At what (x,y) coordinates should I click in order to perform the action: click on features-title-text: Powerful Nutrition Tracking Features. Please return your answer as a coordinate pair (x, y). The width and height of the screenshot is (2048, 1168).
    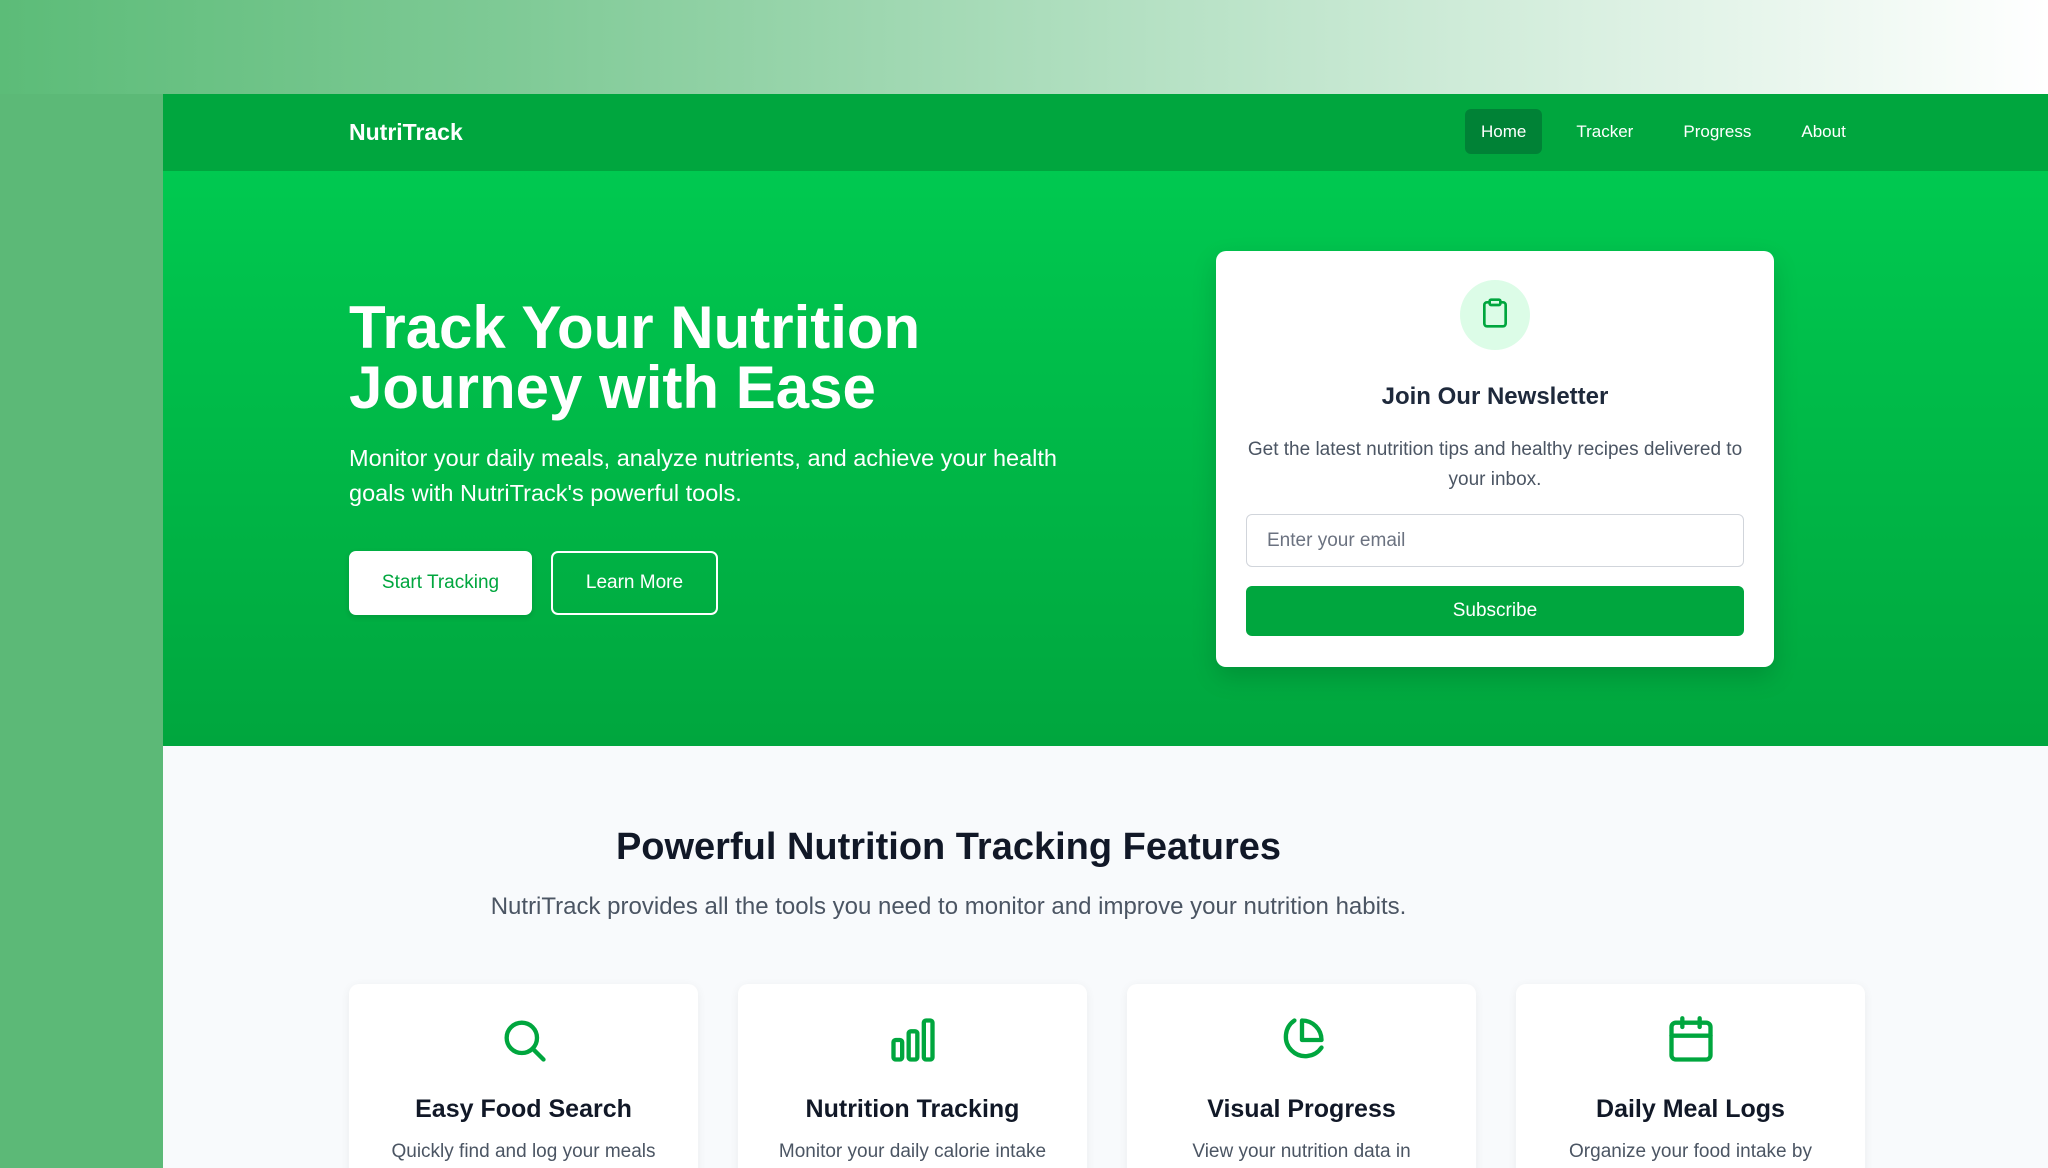
    Looking at the image, I should click on (948, 847).